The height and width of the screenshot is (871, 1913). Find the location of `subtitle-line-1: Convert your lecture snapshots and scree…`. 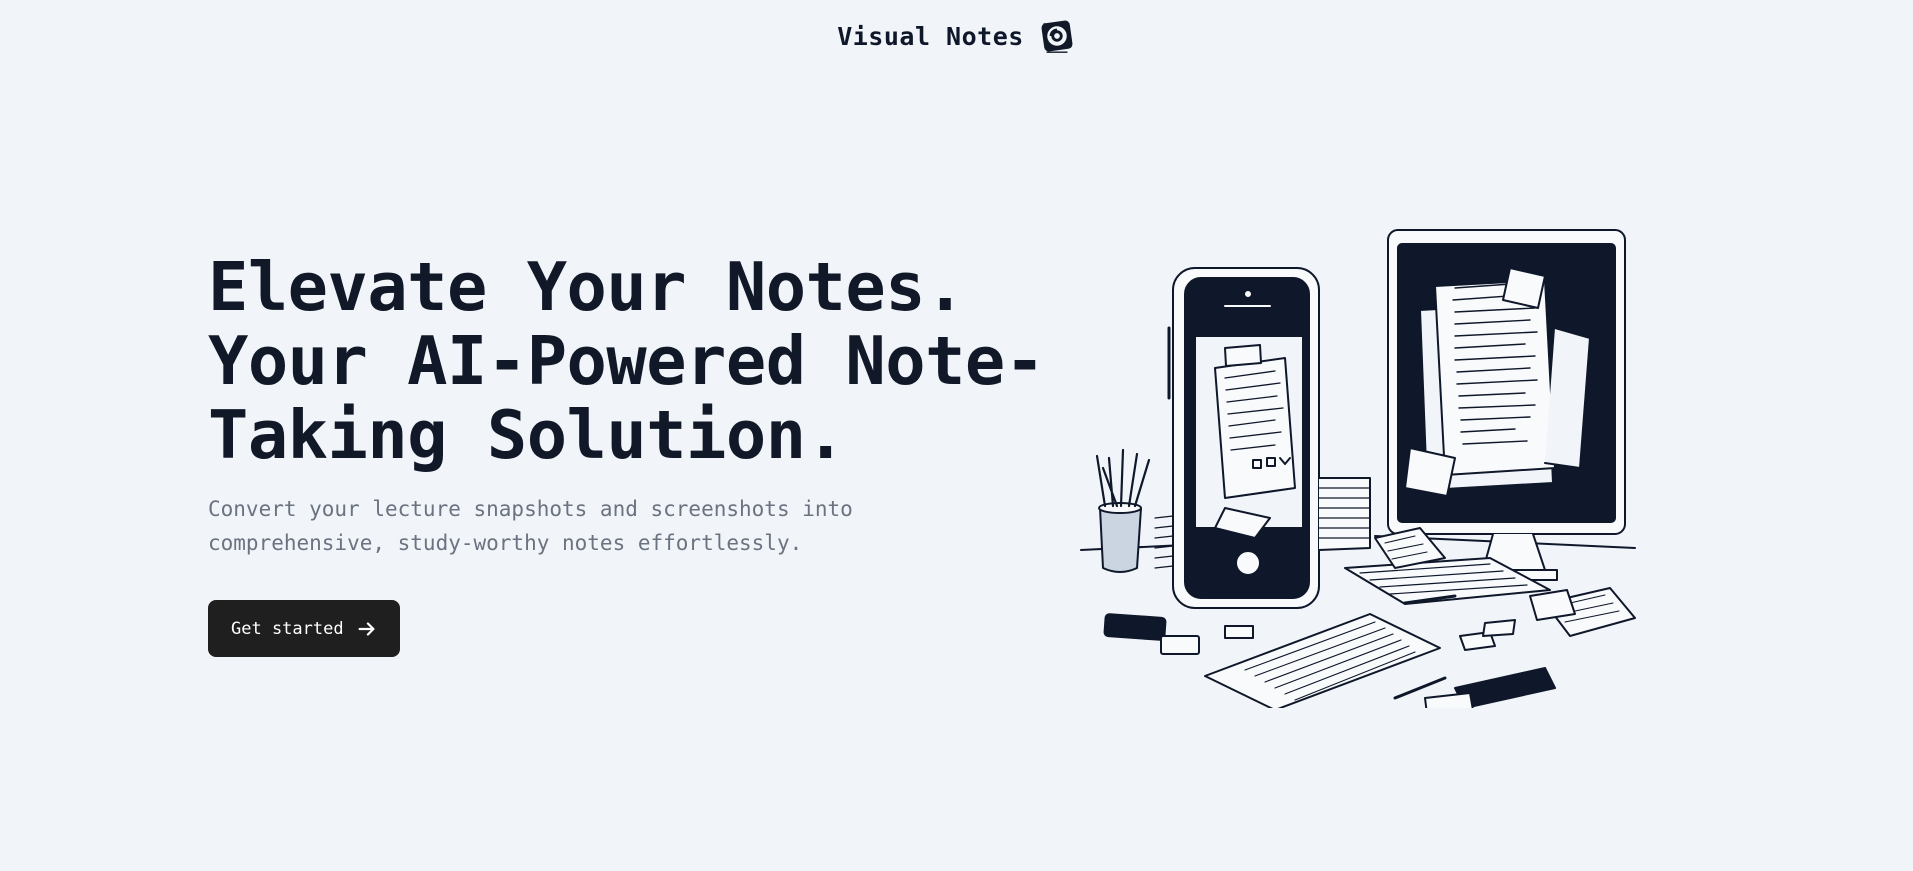

subtitle-line-1: Convert your lecture snapshots and scree… is located at coordinates (530, 509).